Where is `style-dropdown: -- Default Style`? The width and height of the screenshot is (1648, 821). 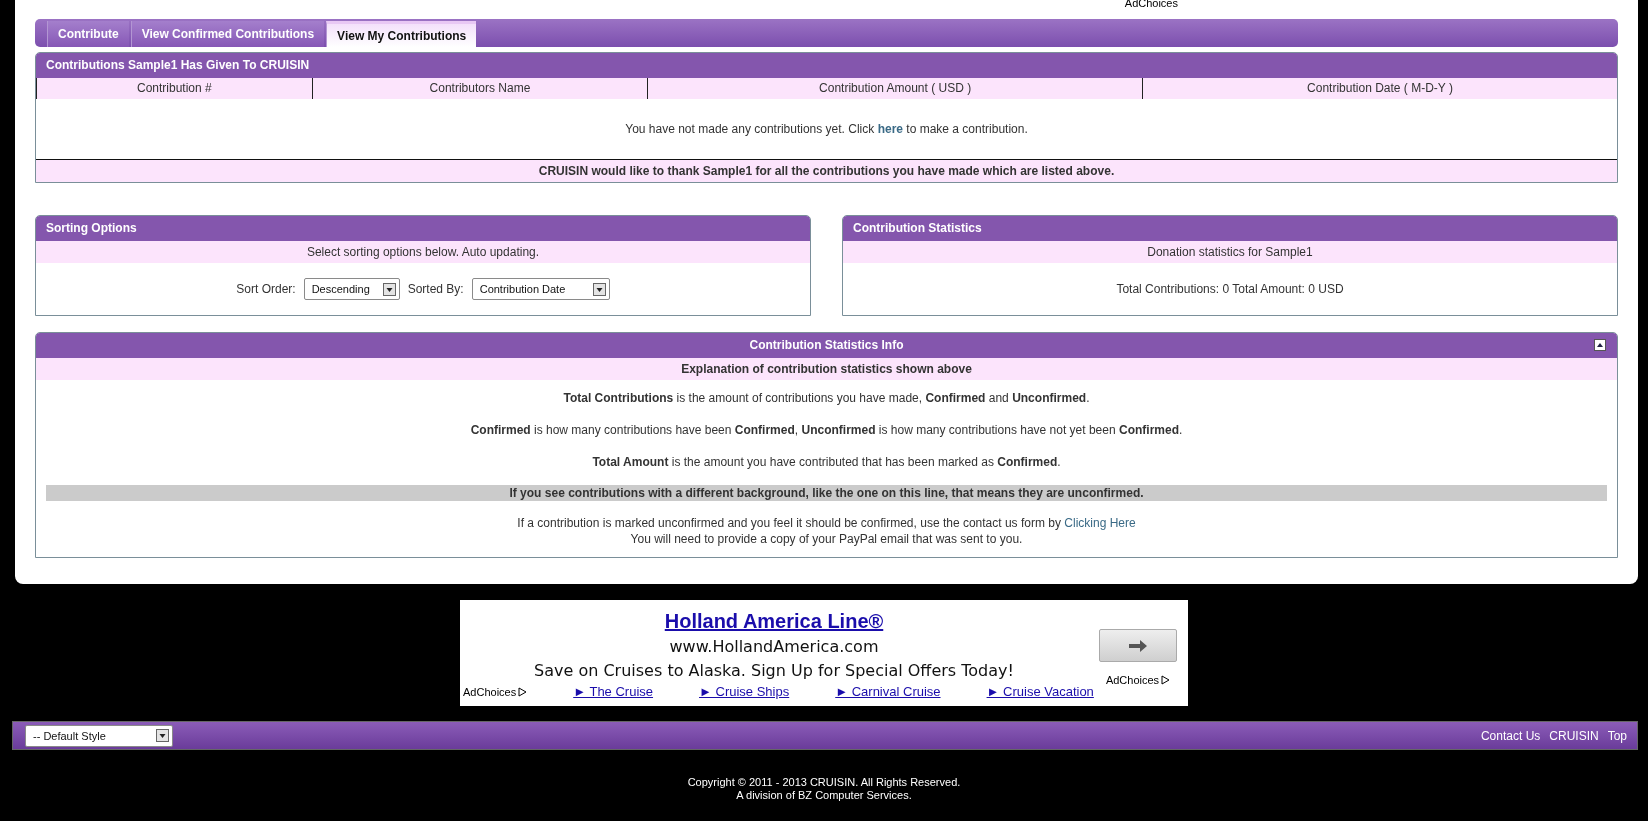 style-dropdown: -- Default Style is located at coordinates (99, 735).